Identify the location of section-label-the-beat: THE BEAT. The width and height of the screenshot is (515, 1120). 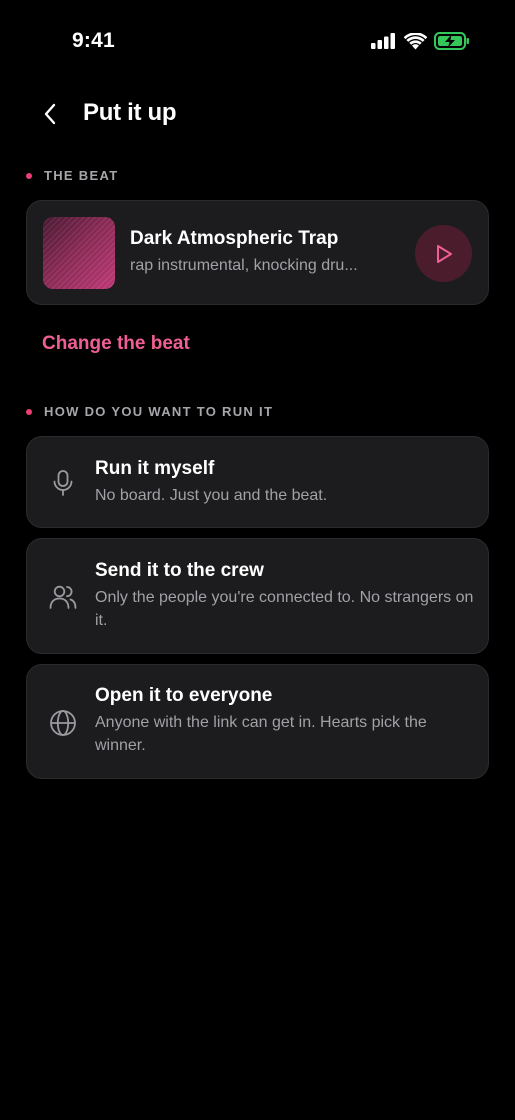
(72, 175).